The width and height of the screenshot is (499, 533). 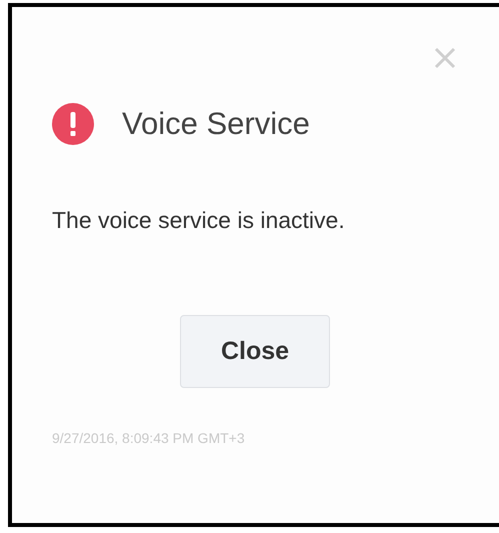 I want to click on dialog-message: The voice service is inactive., so click(x=199, y=220).